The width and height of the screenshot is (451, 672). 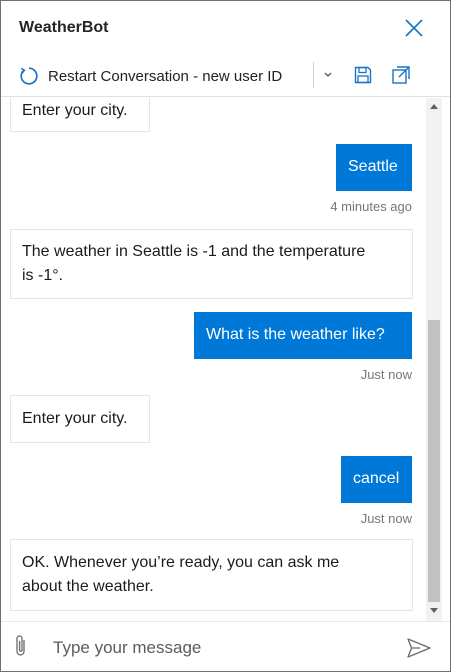 I want to click on save-icon, so click(x=363, y=75).